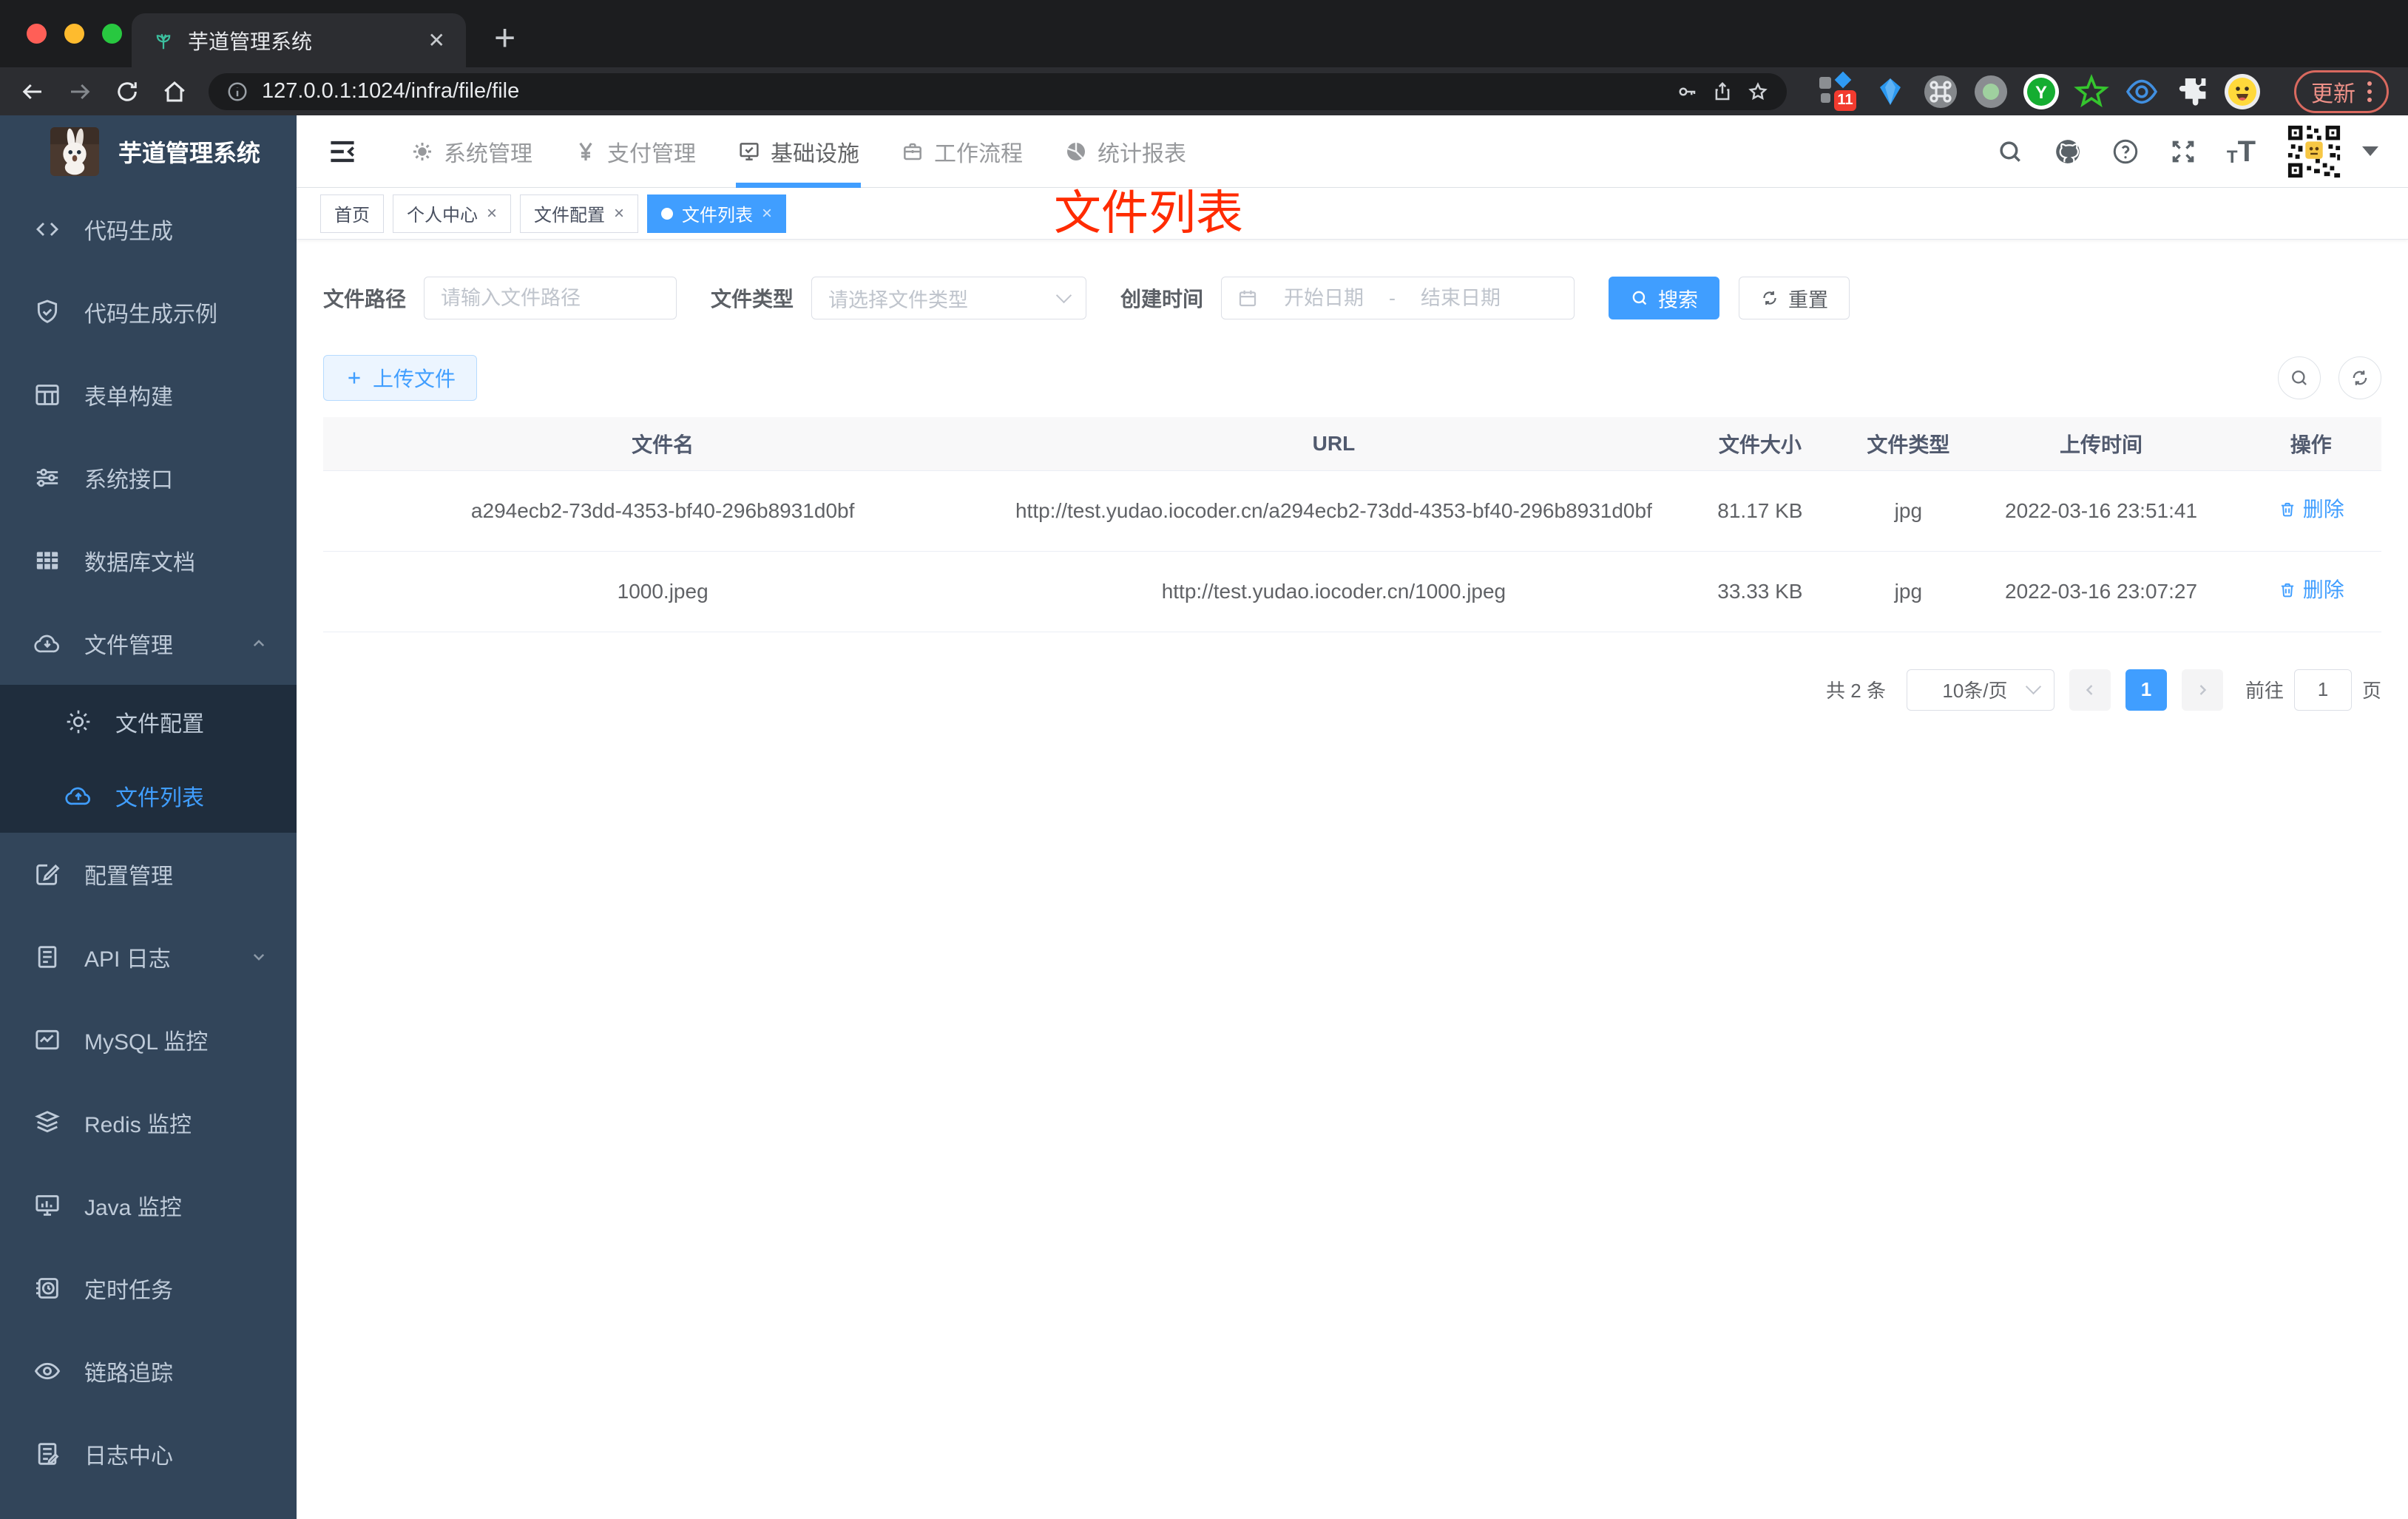 The height and width of the screenshot is (1519, 2408). What do you see at coordinates (912, 151) in the screenshot?
I see `briefcase-icon` at bounding box center [912, 151].